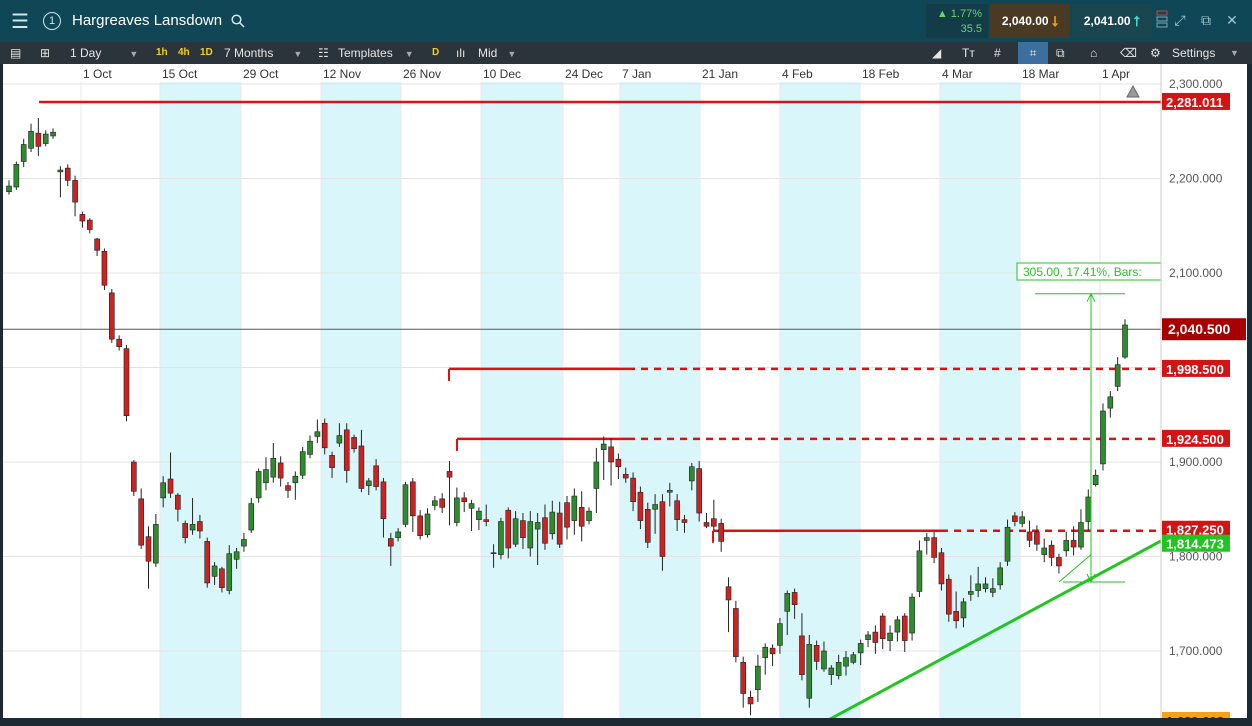 Image resolution: width=1252 pixels, height=726 pixels. What do you see at coordinates (1082, 272) in the screenshot?
I see `measure-label: 305.00, 17.41%, Bars:` at bounding box center [1082, 272].